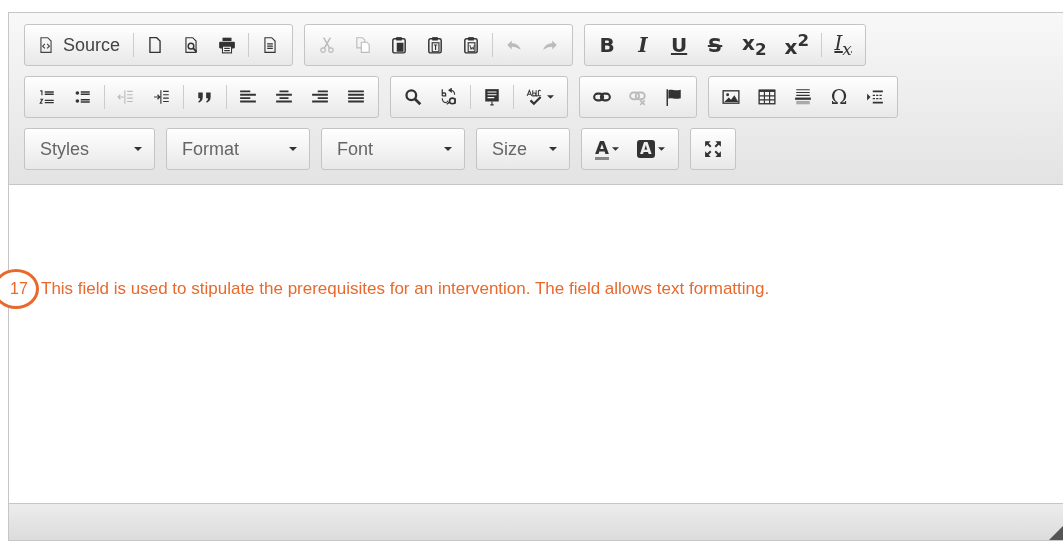  What do you see at coordinates (393, 149) in the screenshot?
I see `dropdown: Font` at bounding box center [393, 149].